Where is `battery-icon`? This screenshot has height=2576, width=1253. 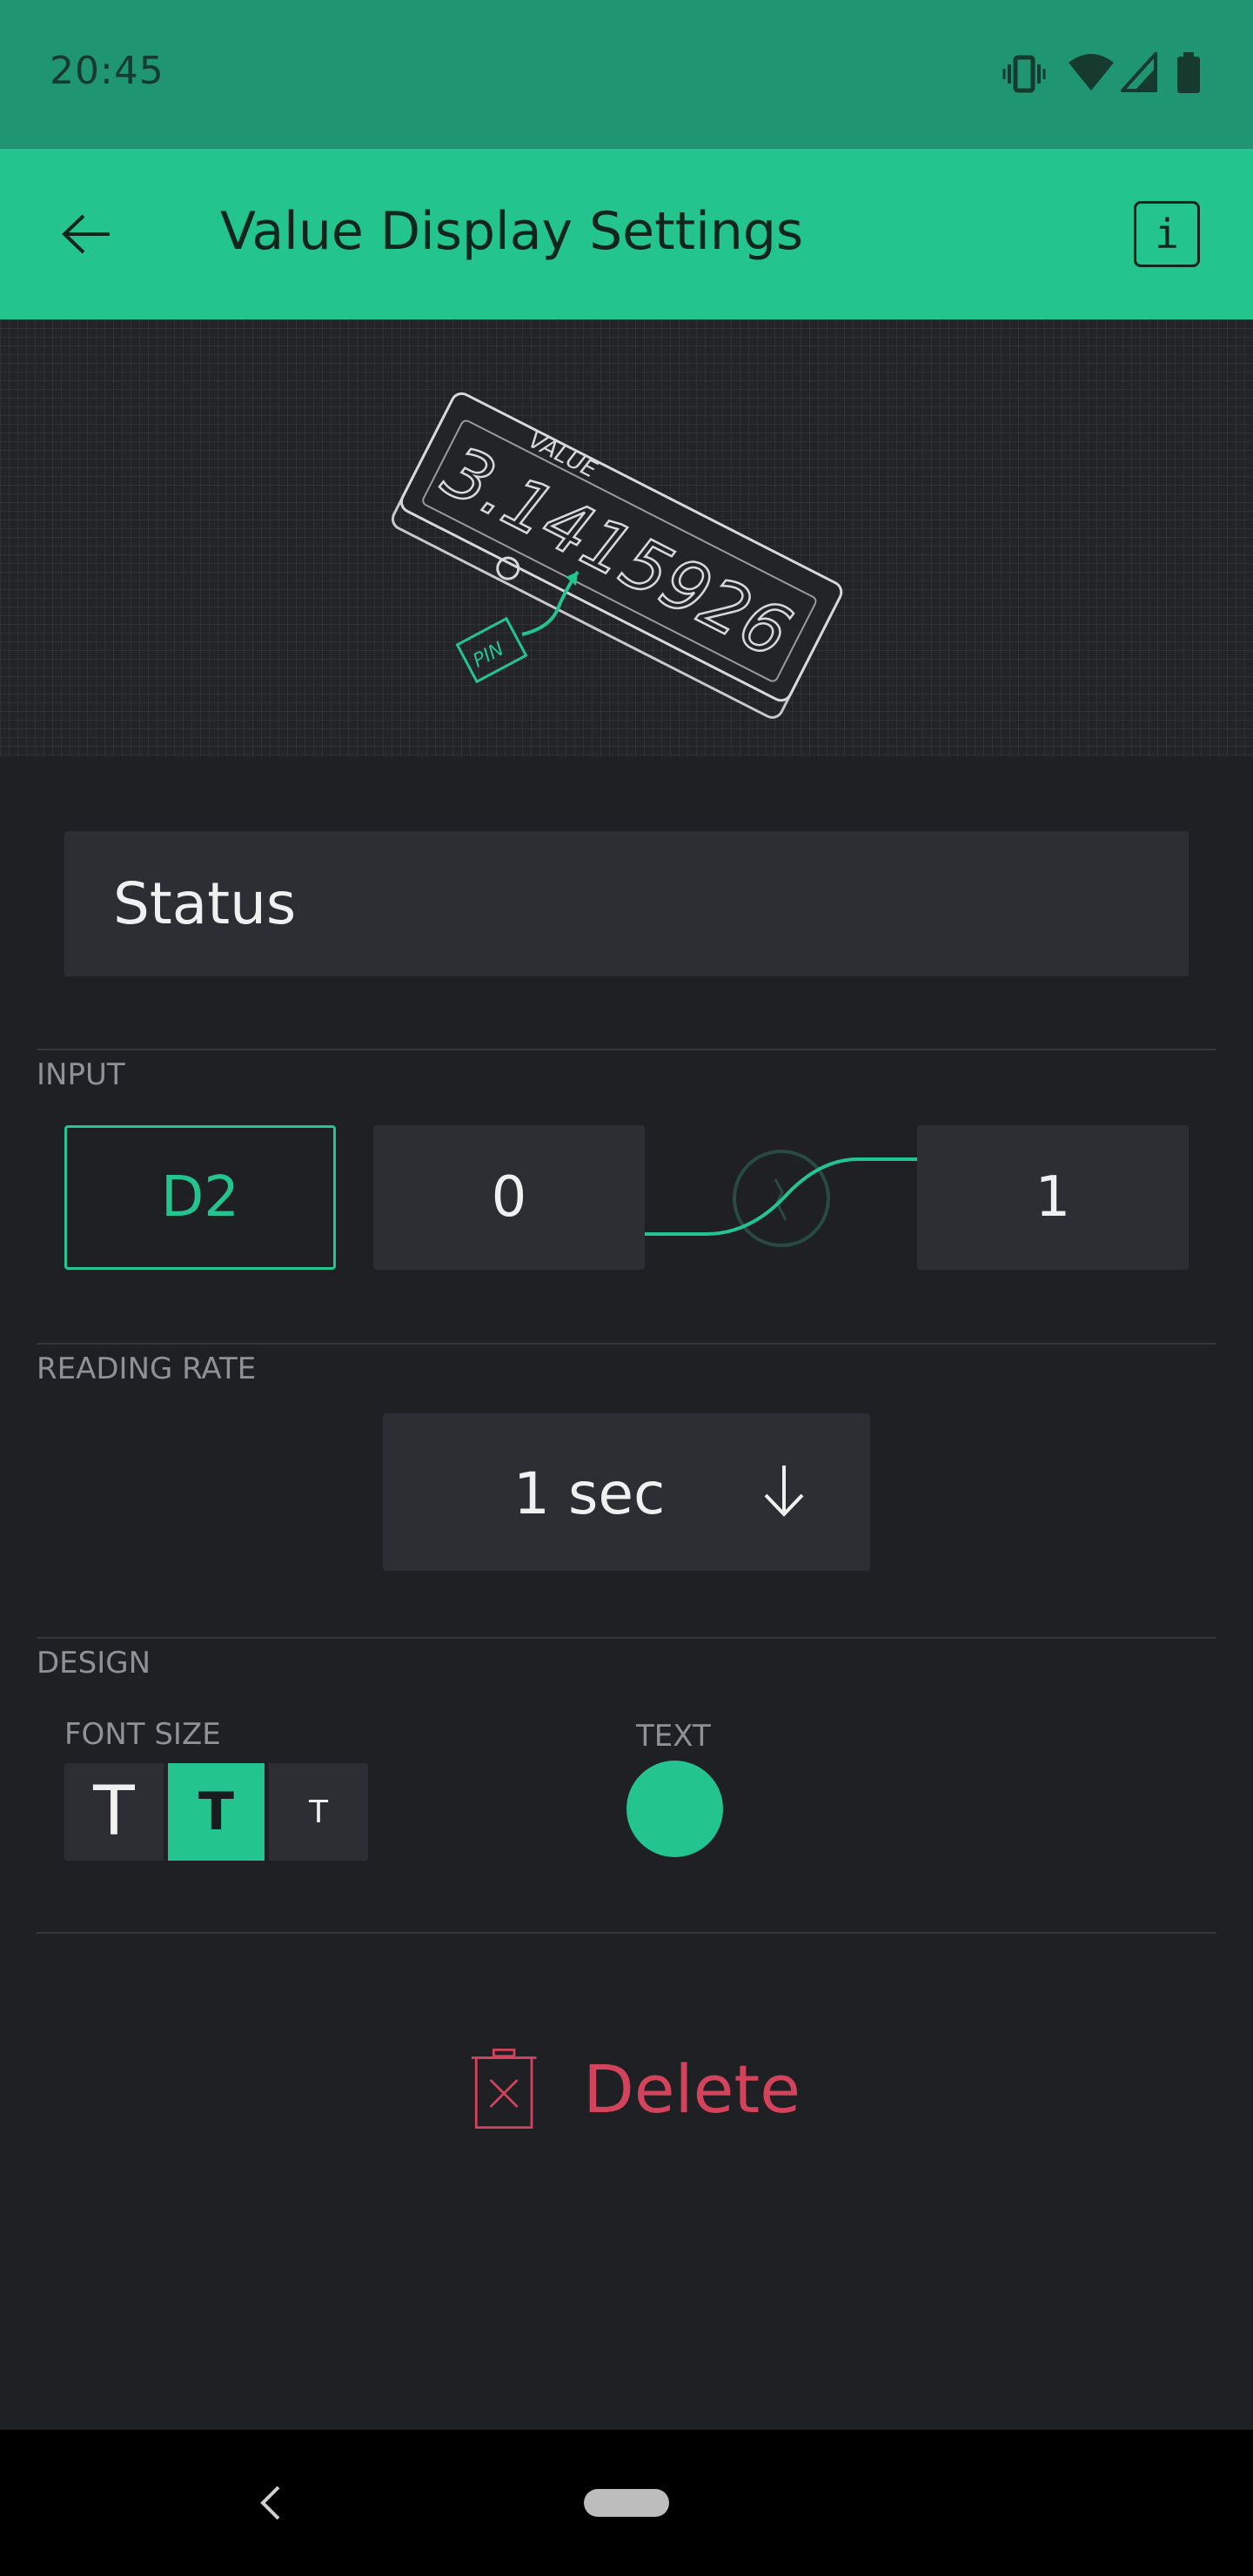
battery-icon is located at coordinates (1188, 72).